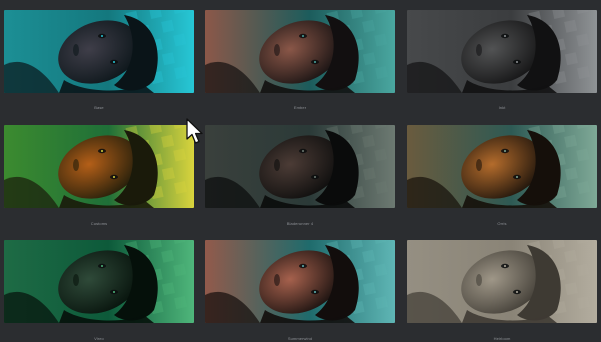  I want to click on filter-label: Base, so click(99, 107).